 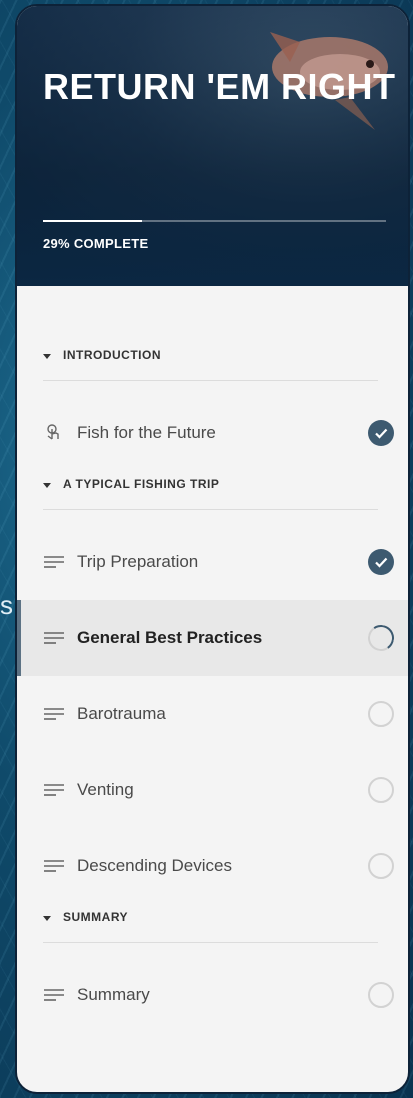 What do you see at coordinates (210, 923) in the screenshot?
I see `section-header: SUMMARY` at bounding box center [210, 923].